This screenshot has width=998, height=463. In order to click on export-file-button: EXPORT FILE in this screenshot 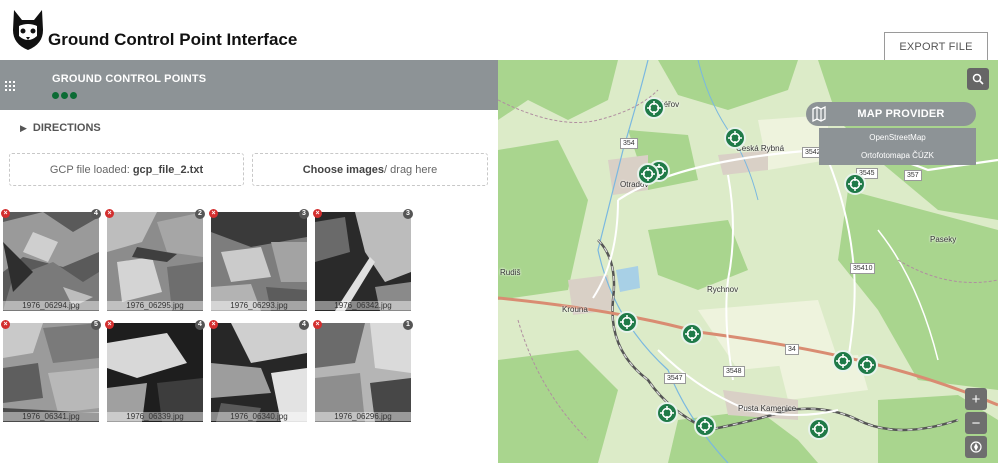, I will do `click(936, 46)`.